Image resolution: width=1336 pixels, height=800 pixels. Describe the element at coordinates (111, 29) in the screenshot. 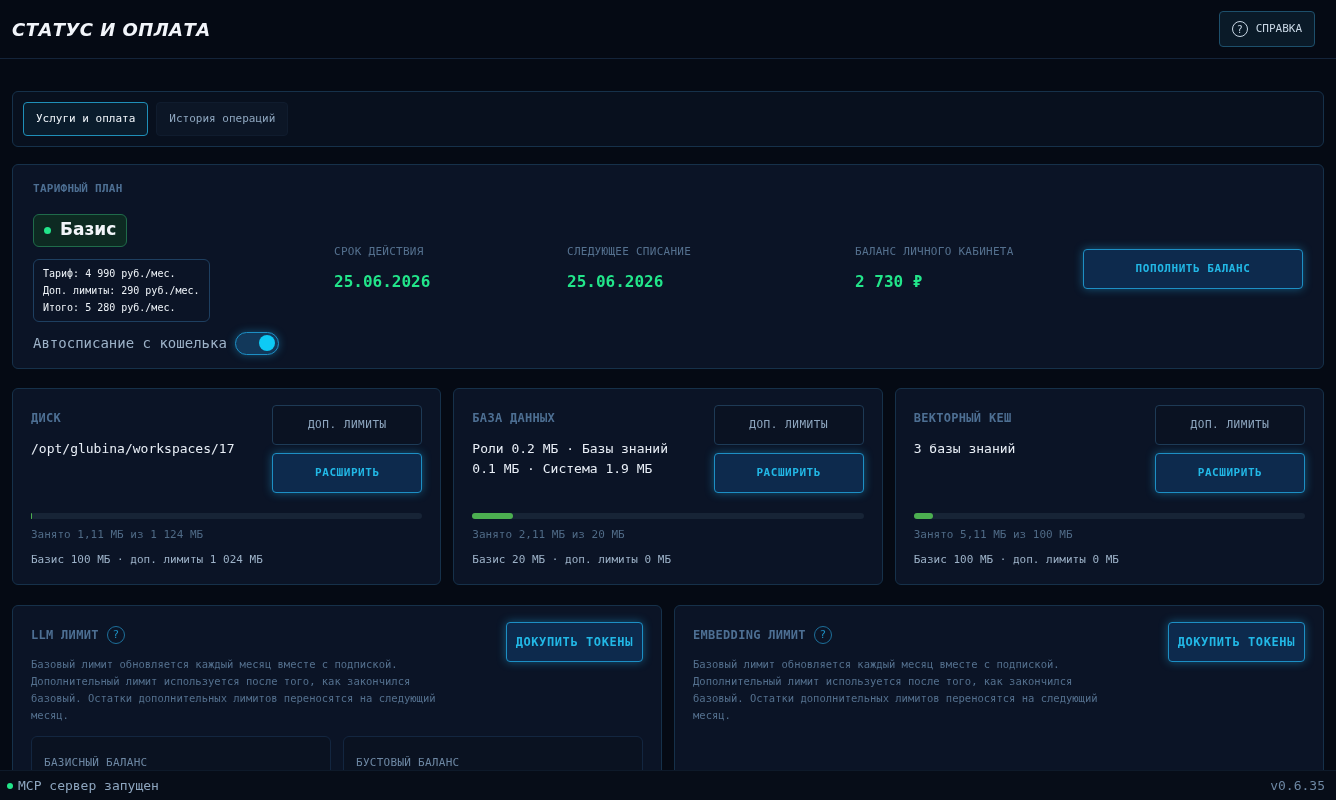

I see `page-title: СТАТУС И ОПЛАТА` at that location.